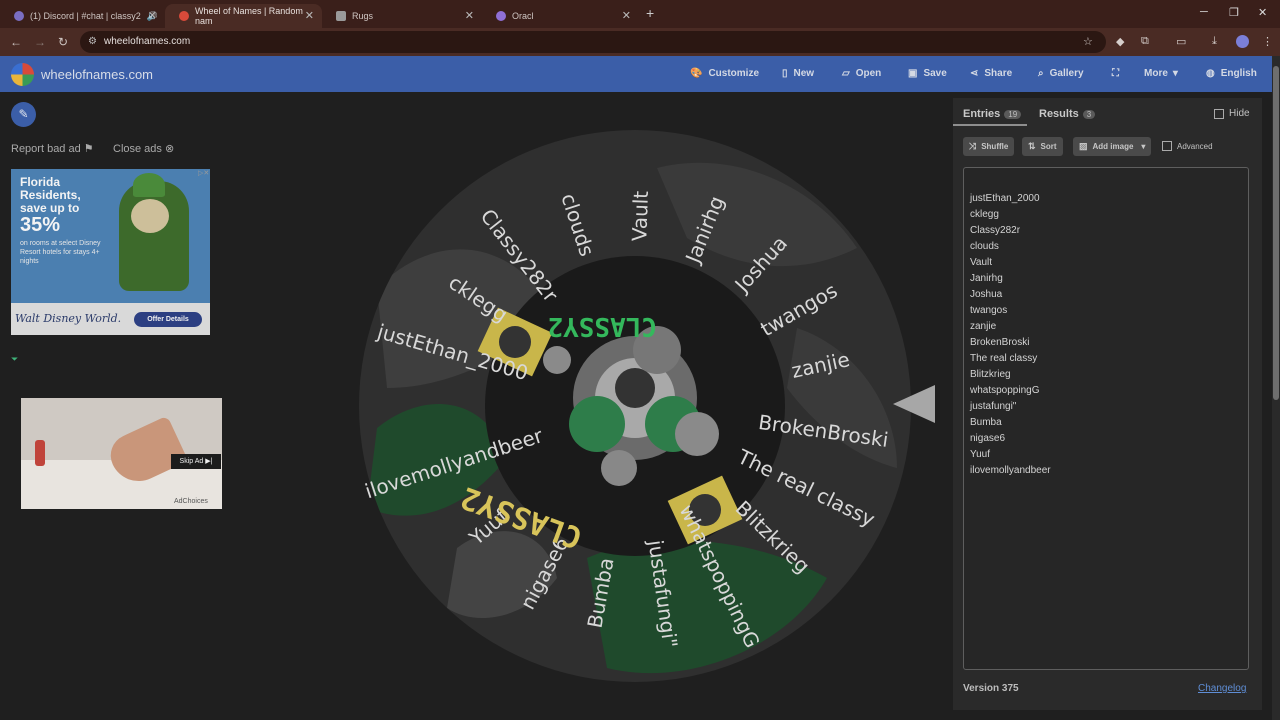  What do you see at coordinates (1242, 41) in the screenshot?
I see `profile-avatar` at bounding box center [1242, 41].